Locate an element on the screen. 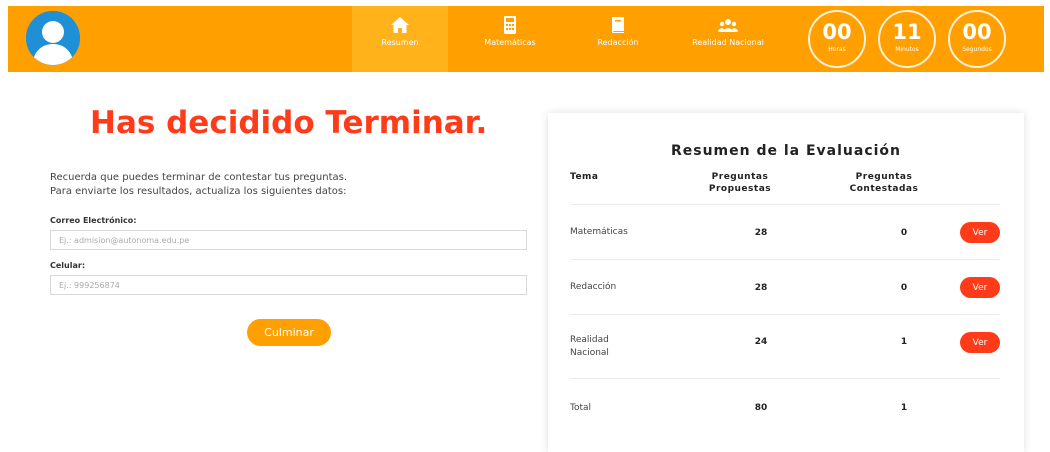 This screenshot has width=1050, height=452. nav-item-redaccion: Redacción is located at coordinates (618, 39).